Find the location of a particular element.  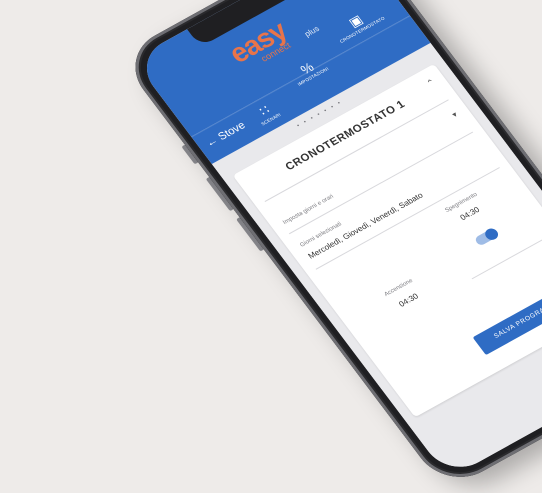

start-time: 04:30 is located at coordinates (408, 300).